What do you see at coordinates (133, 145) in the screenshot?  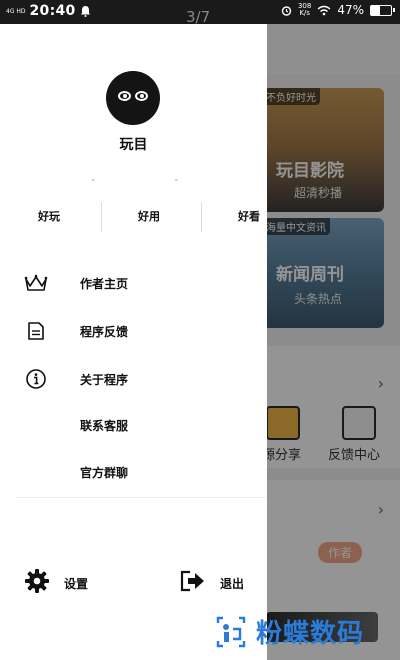 I see `username: 玩目` at bounding box center [133, 145].